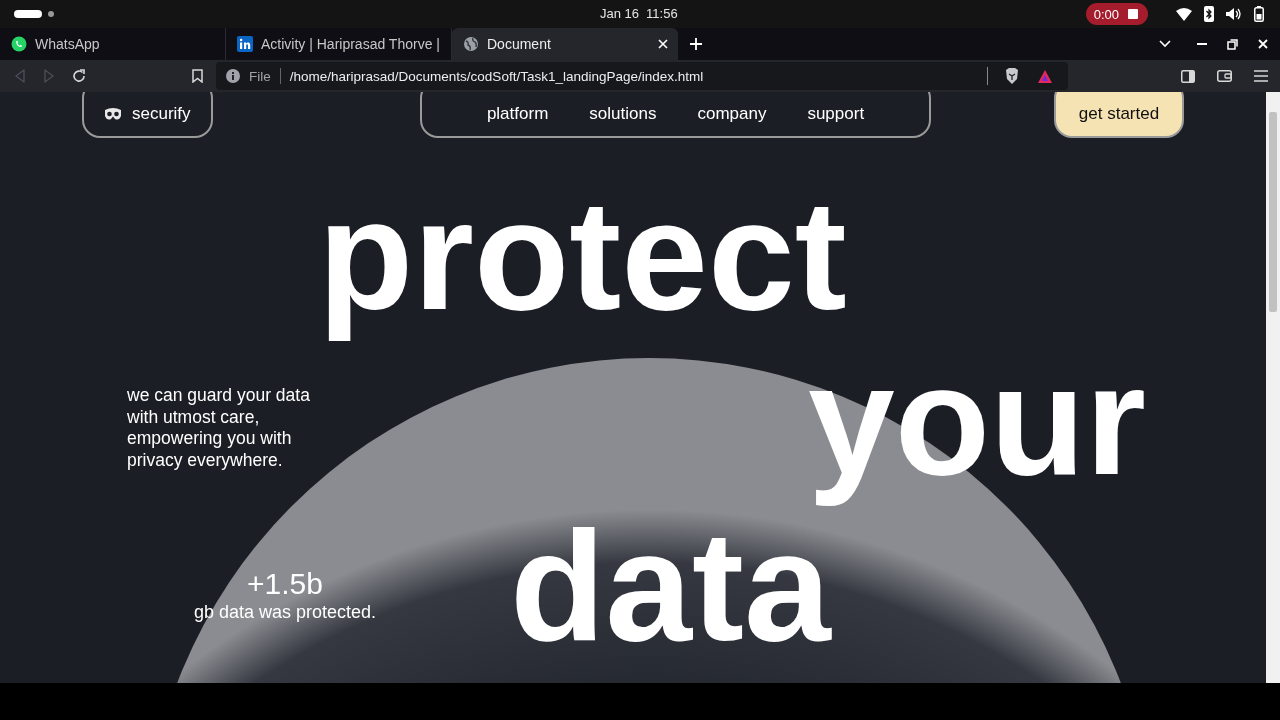  Describe the element at coordinates (1209, 14) in the screenshot. I see `bluetooth-icon` at that location.